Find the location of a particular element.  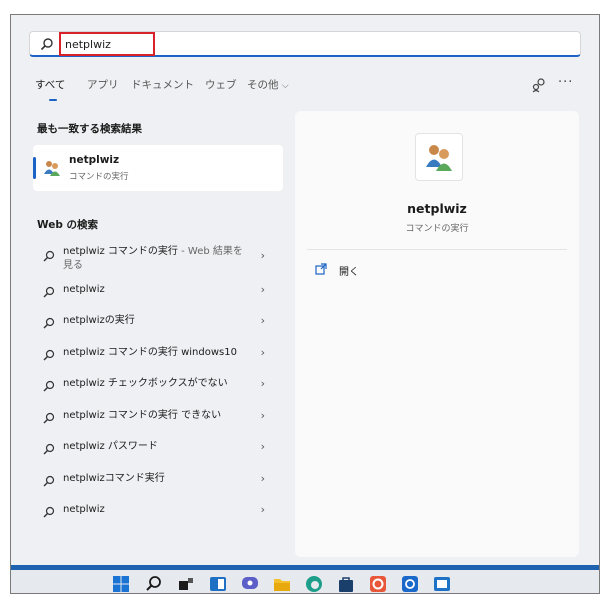

web-result-row: netplwizコマンド実行 › is located at coordinates (156, 481).